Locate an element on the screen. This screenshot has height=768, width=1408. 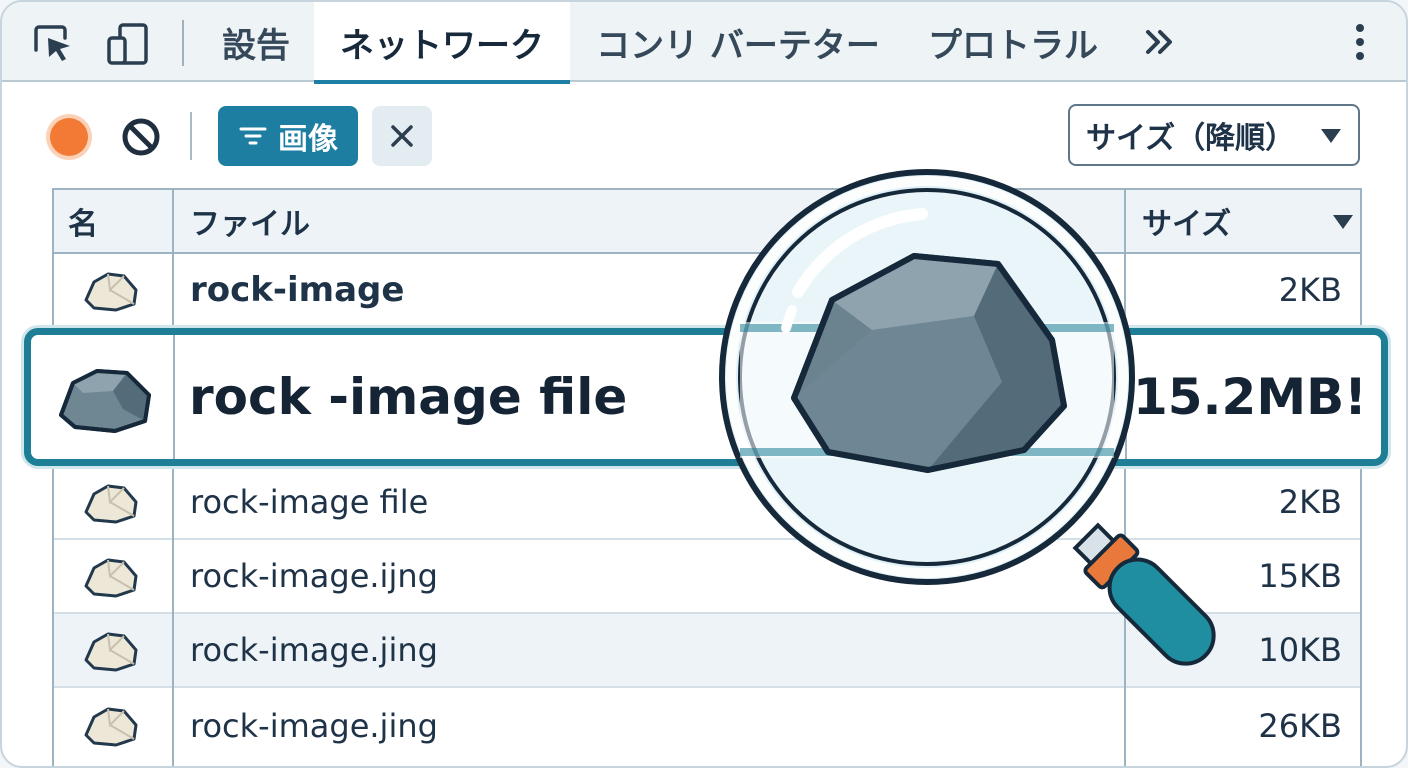
kebab-menu-icon is located at coordinates (1360, 42).